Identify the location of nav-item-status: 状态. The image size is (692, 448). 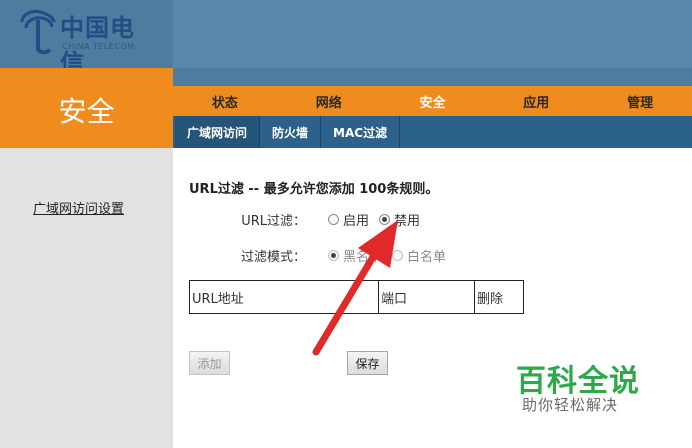
(225, 101).